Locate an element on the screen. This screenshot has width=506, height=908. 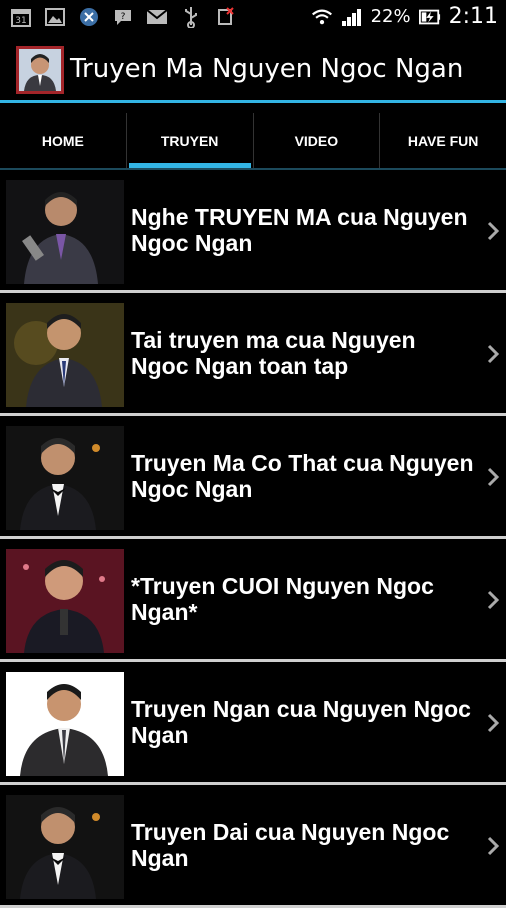
tab-label: HOME is located at coordinates (62, 141).